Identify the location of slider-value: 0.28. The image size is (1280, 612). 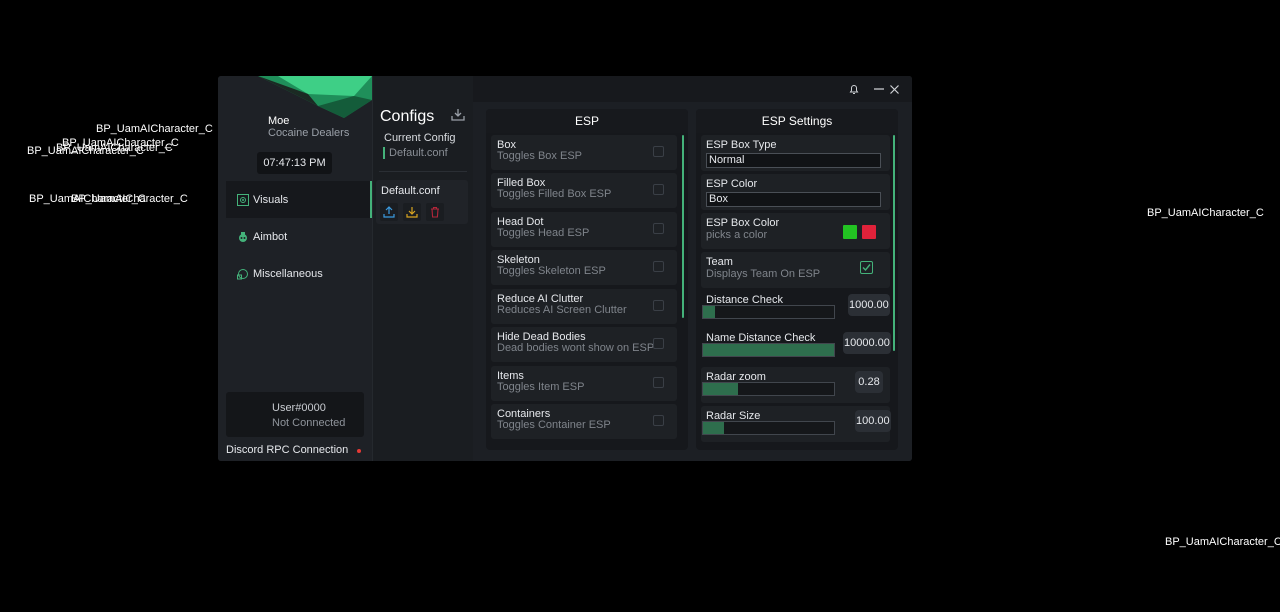
(869, 382).